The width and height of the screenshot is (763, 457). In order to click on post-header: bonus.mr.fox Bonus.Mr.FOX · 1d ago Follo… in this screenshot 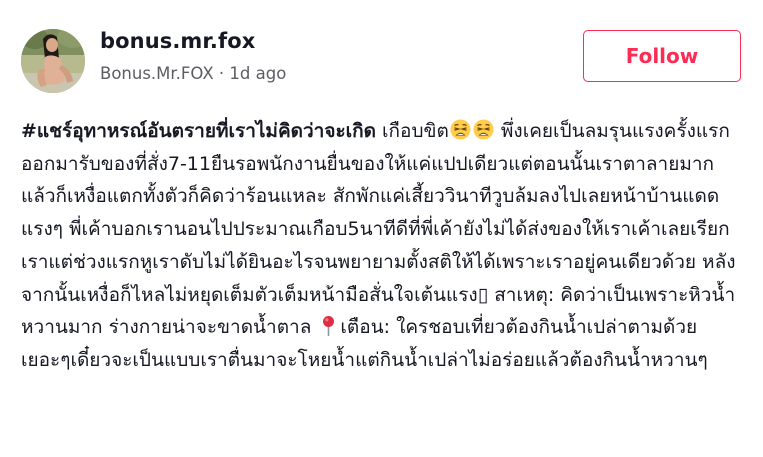, I will do `click(381, 62)`.